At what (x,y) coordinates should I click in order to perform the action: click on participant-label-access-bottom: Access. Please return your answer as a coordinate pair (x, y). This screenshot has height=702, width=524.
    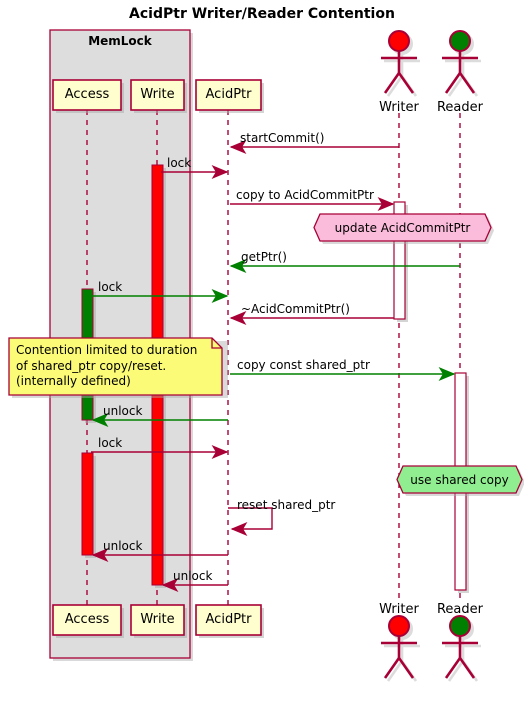
    Looking at the image, I should click on (87, 619).